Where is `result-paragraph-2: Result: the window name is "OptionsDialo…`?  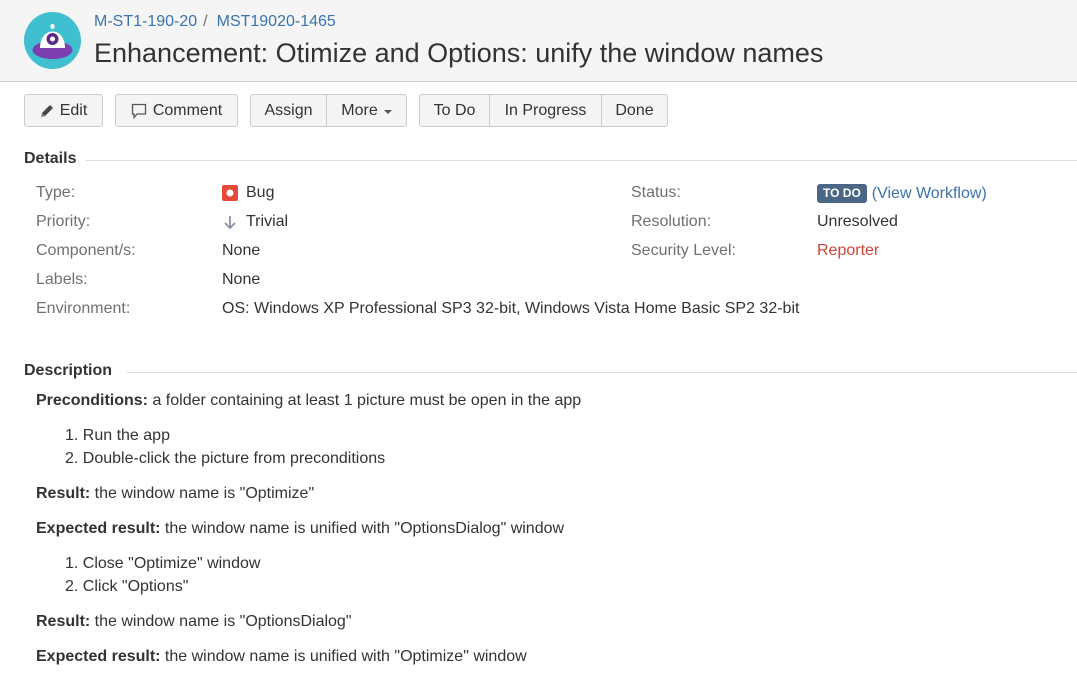 result-paragraph-2: Result: the window name is "OptionsDialo… is located at coordinates (194, 622).